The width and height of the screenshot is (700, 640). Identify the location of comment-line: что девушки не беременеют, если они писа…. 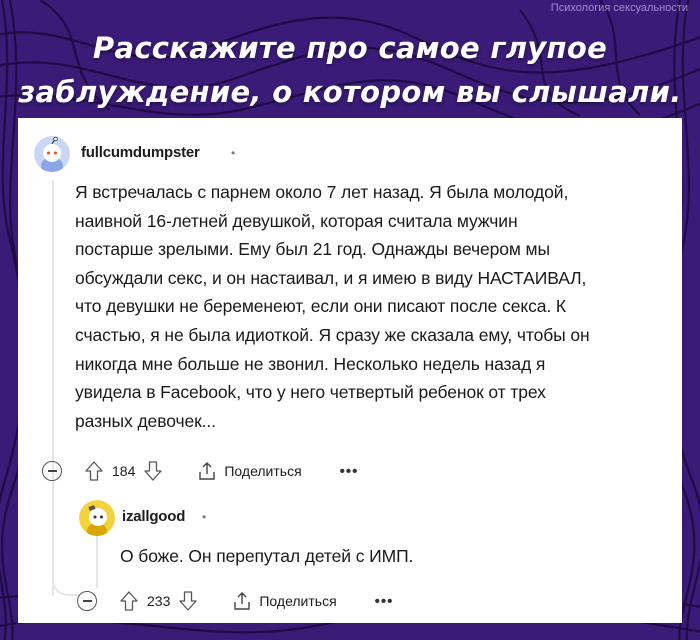
(320, 306).